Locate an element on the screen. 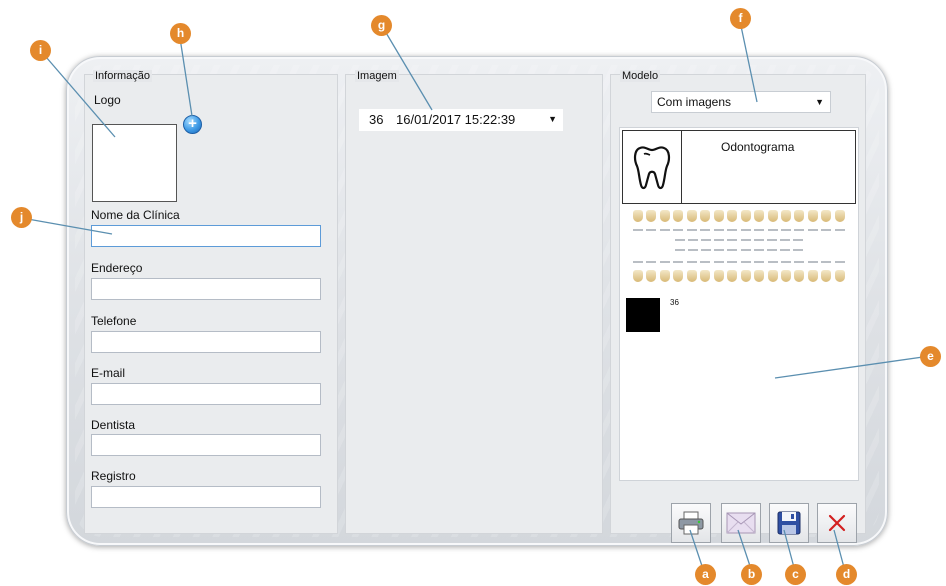 This screenshot has width=946, height=586. callout-f: f is located at coordinates (740, 18).